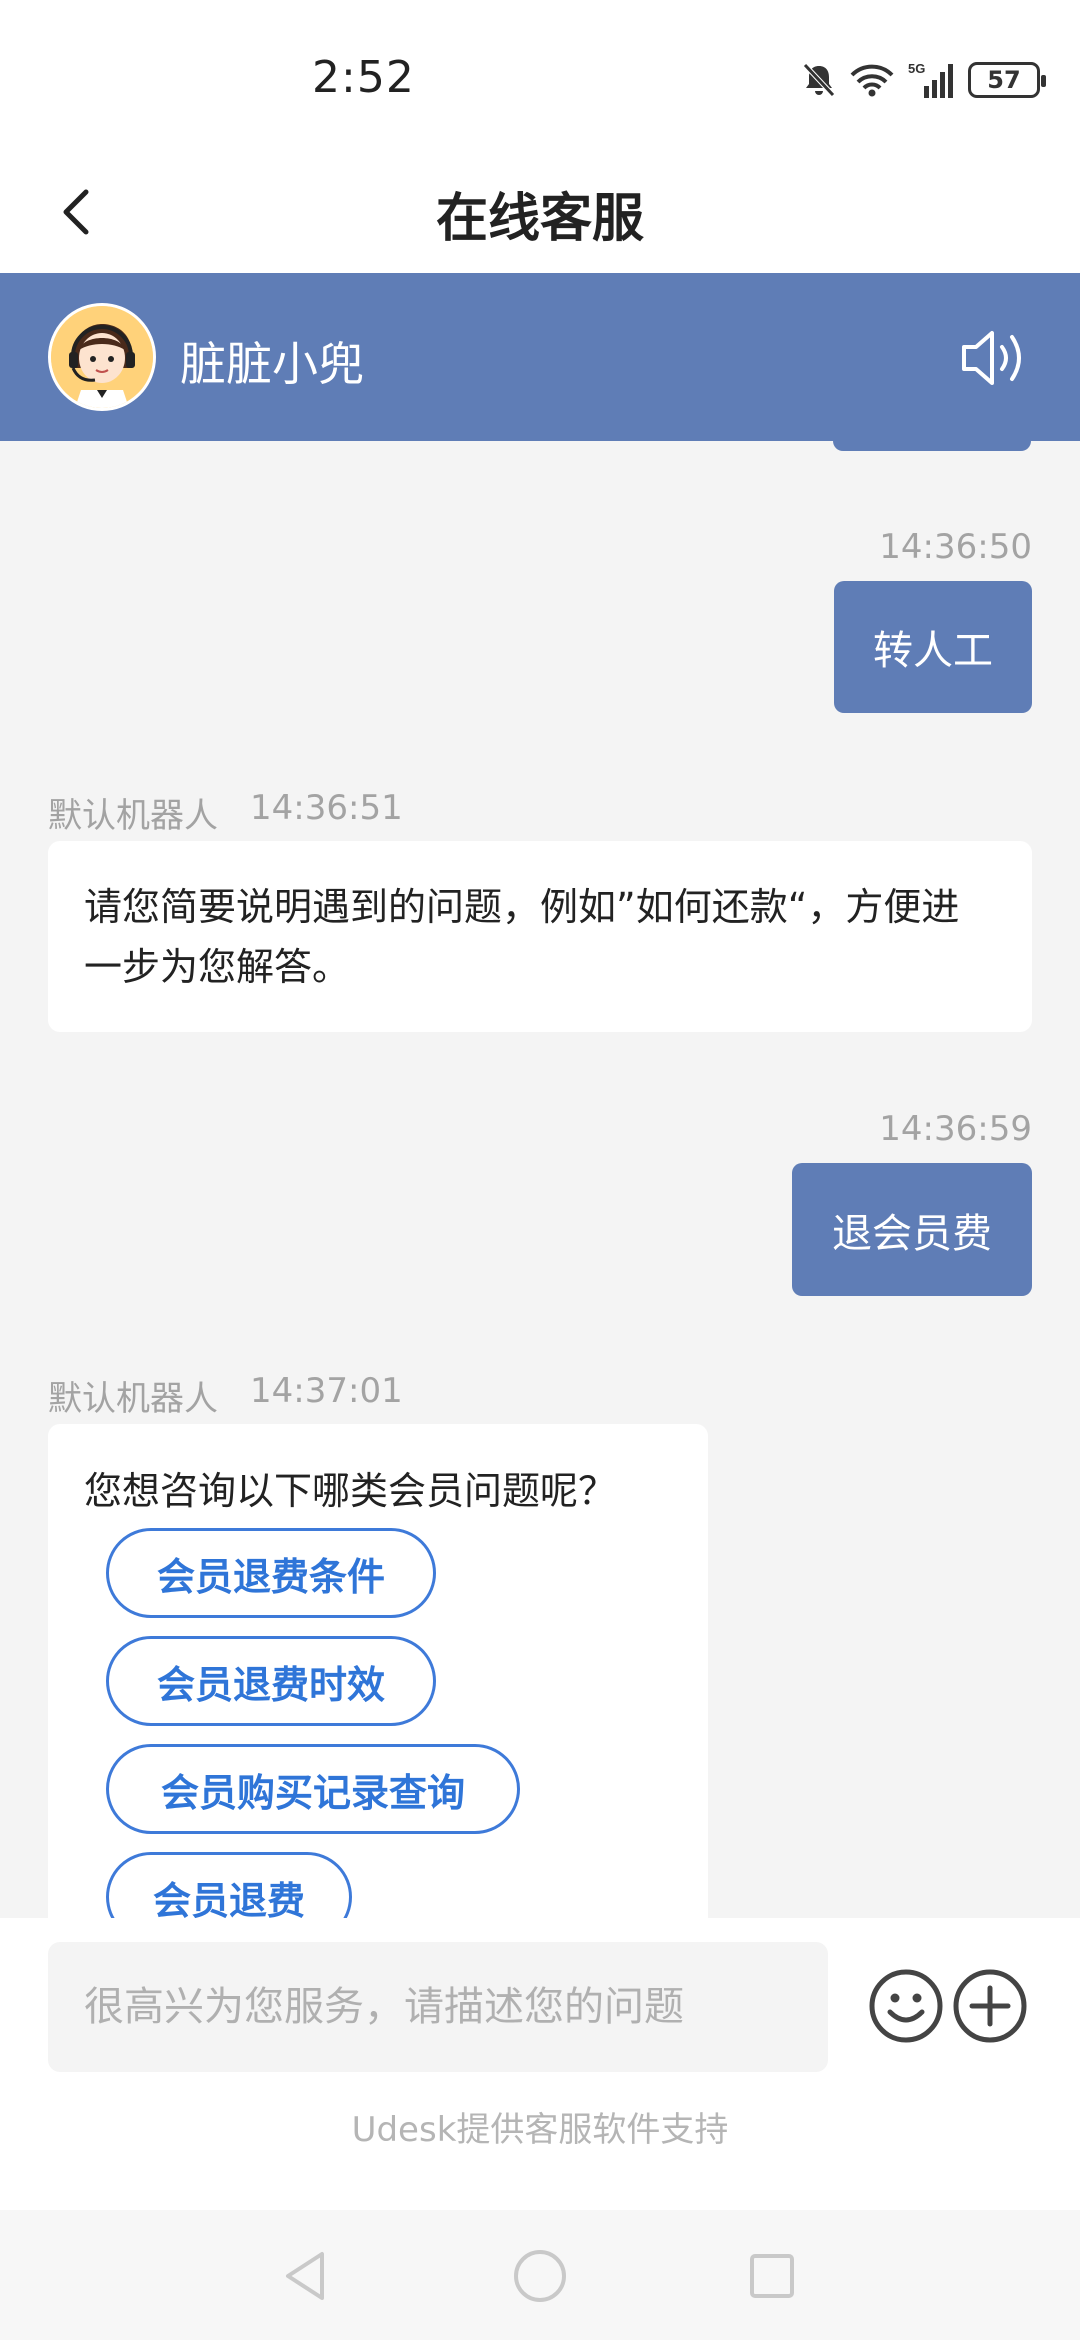 This screenshot has height=2340, width=1080. I want to click on svg-text: 5G, so click(916, 68).